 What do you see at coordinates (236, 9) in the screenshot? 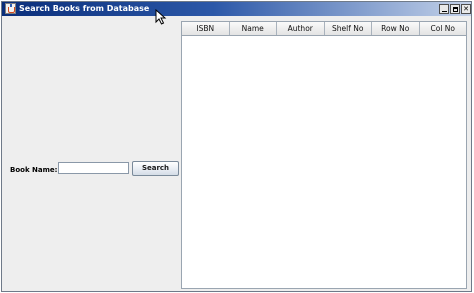
I see `title-bar: Search Books from Database ✕` at bounding box center [236, 9].